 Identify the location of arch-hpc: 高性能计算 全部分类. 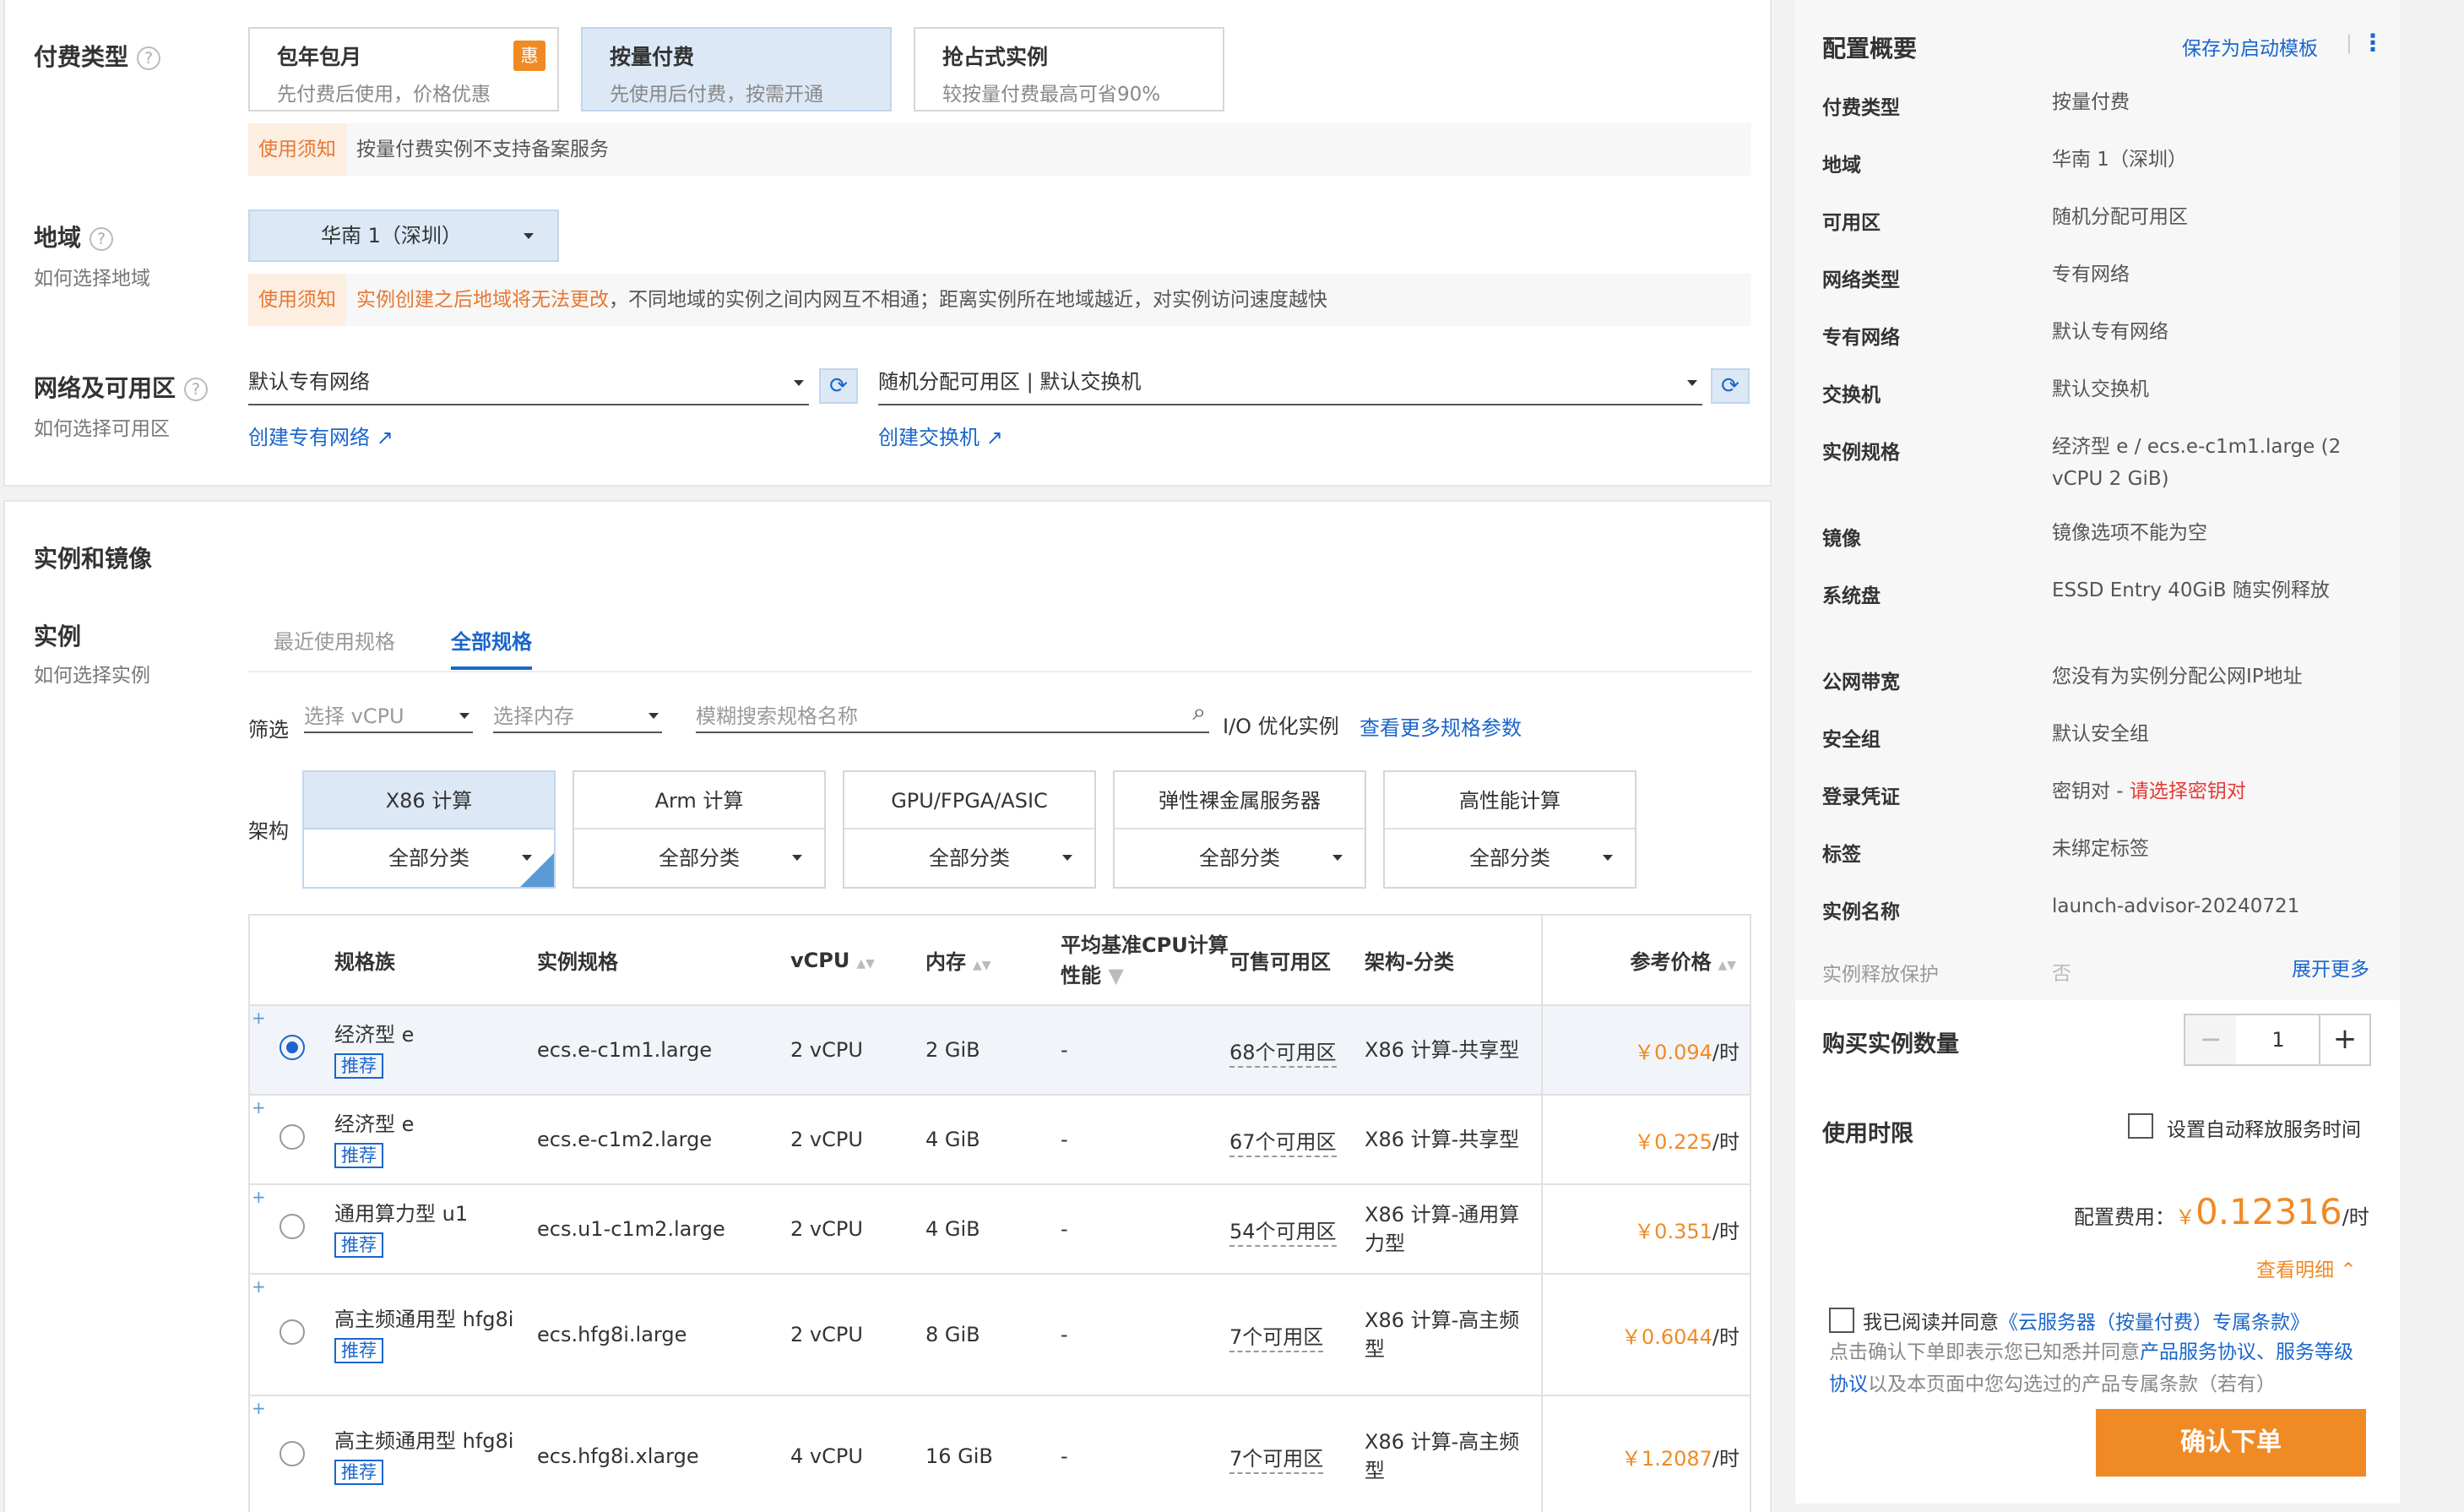
(1509, 829).